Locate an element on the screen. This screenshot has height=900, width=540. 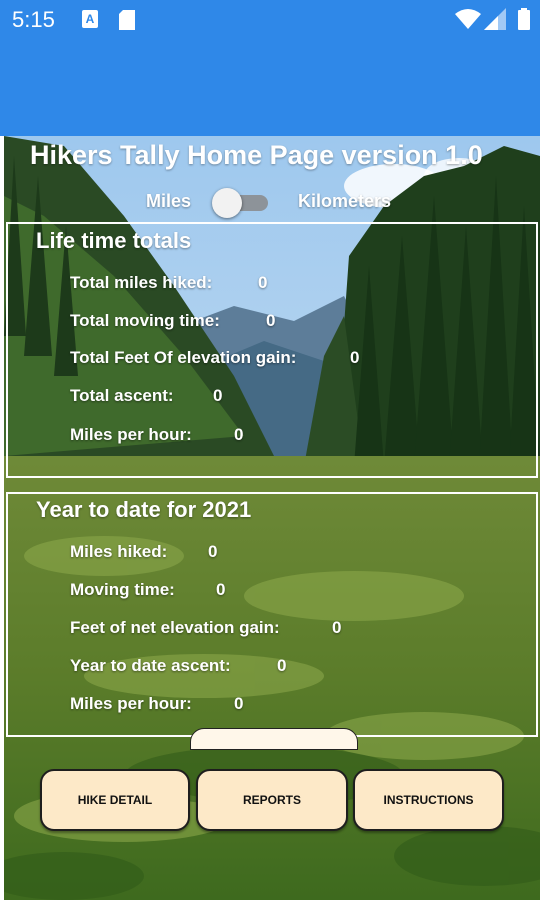
row-label: Total Feet Of elevation gain: is located at coordinates (183, 357).